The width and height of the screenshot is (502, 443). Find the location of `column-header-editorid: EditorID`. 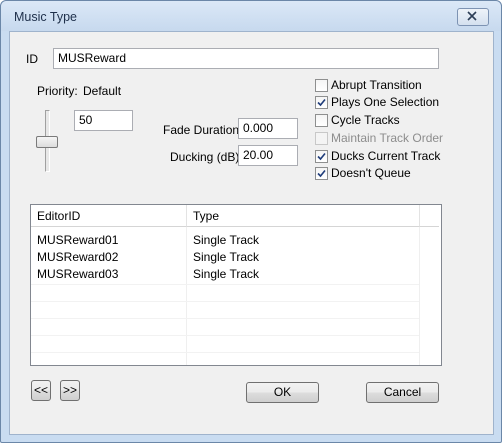

column-header-editorid: EditorID is located at coordinates (109, 216).